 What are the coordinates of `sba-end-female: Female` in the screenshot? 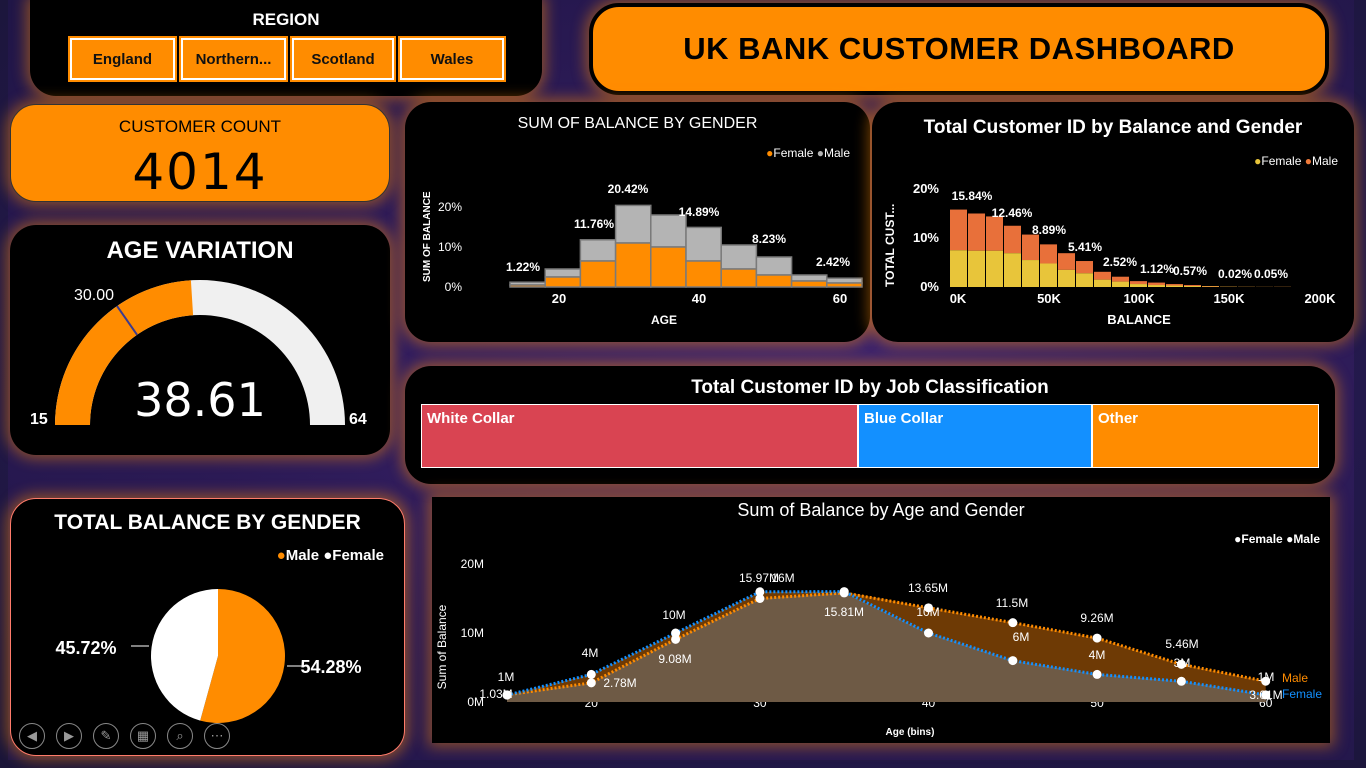 It's located at (1302, 694).